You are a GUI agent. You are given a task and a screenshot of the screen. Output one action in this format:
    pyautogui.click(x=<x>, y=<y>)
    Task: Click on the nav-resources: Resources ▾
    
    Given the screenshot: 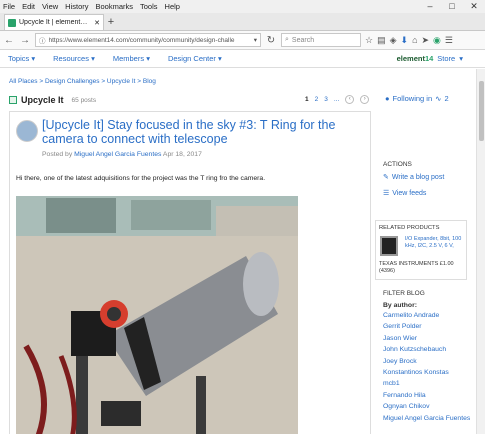 What is the action you would take?
    pyautogui.click(x=74, y=58)
    